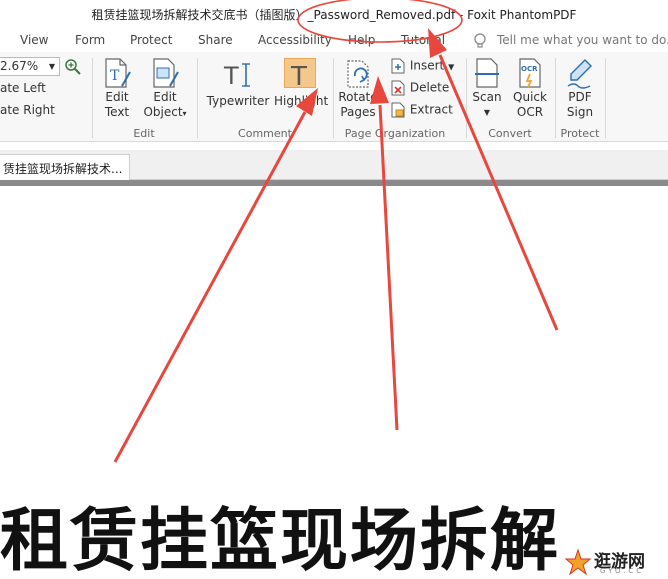 Image resolution: width=668 pixels, height=579 pixels. I want to click on page-organization-group-label: Page Organization, so click(395, 133).